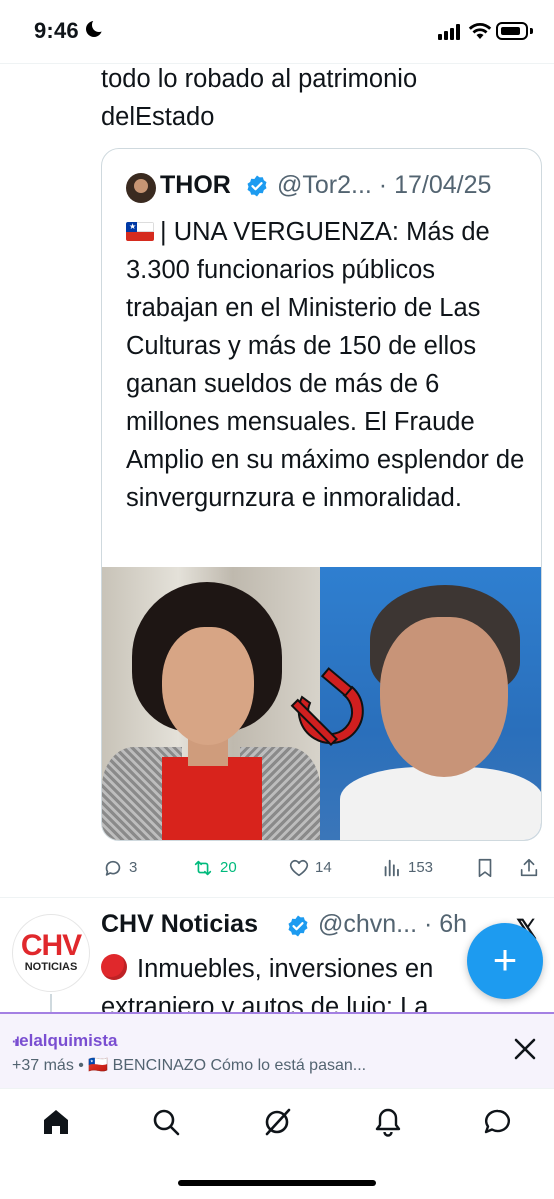 Image resolution: width=554 pixels, height=1199 pixels. I want to click on tweet-text-line: Inmuebles, inversiones en, so click(267, 969).